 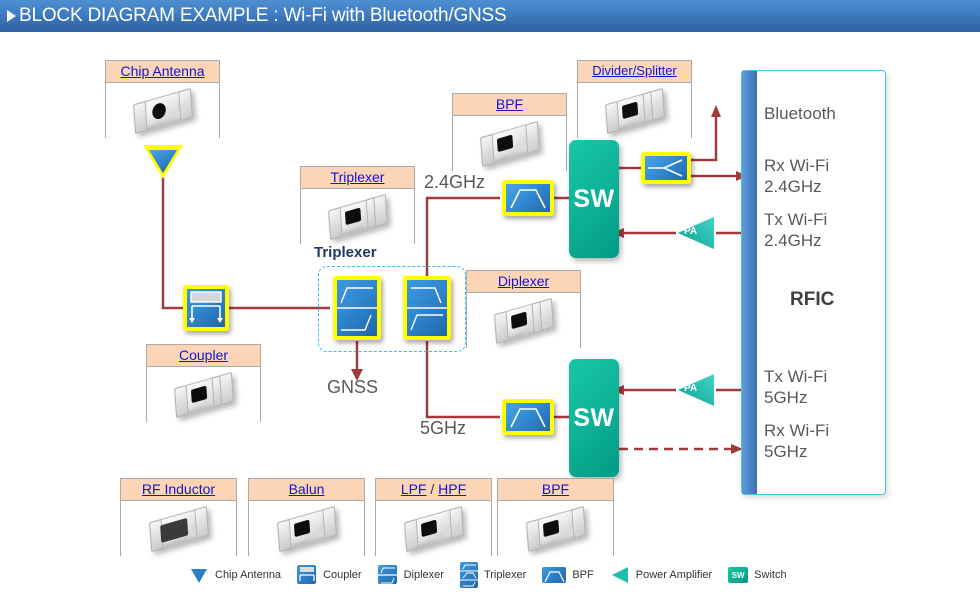 I want to click on bpf-icon, so click(x=554, y=575).